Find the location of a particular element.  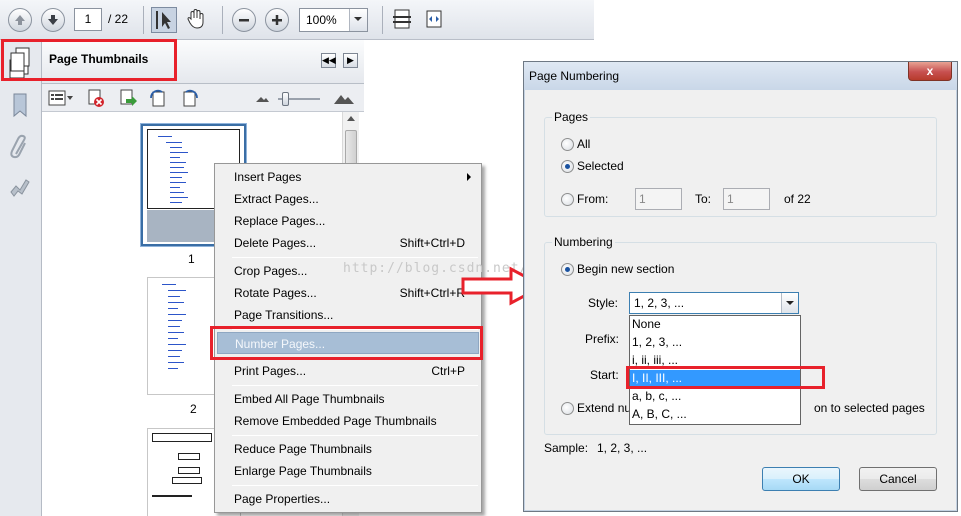

radio-from is located at coordinates (567, 199).